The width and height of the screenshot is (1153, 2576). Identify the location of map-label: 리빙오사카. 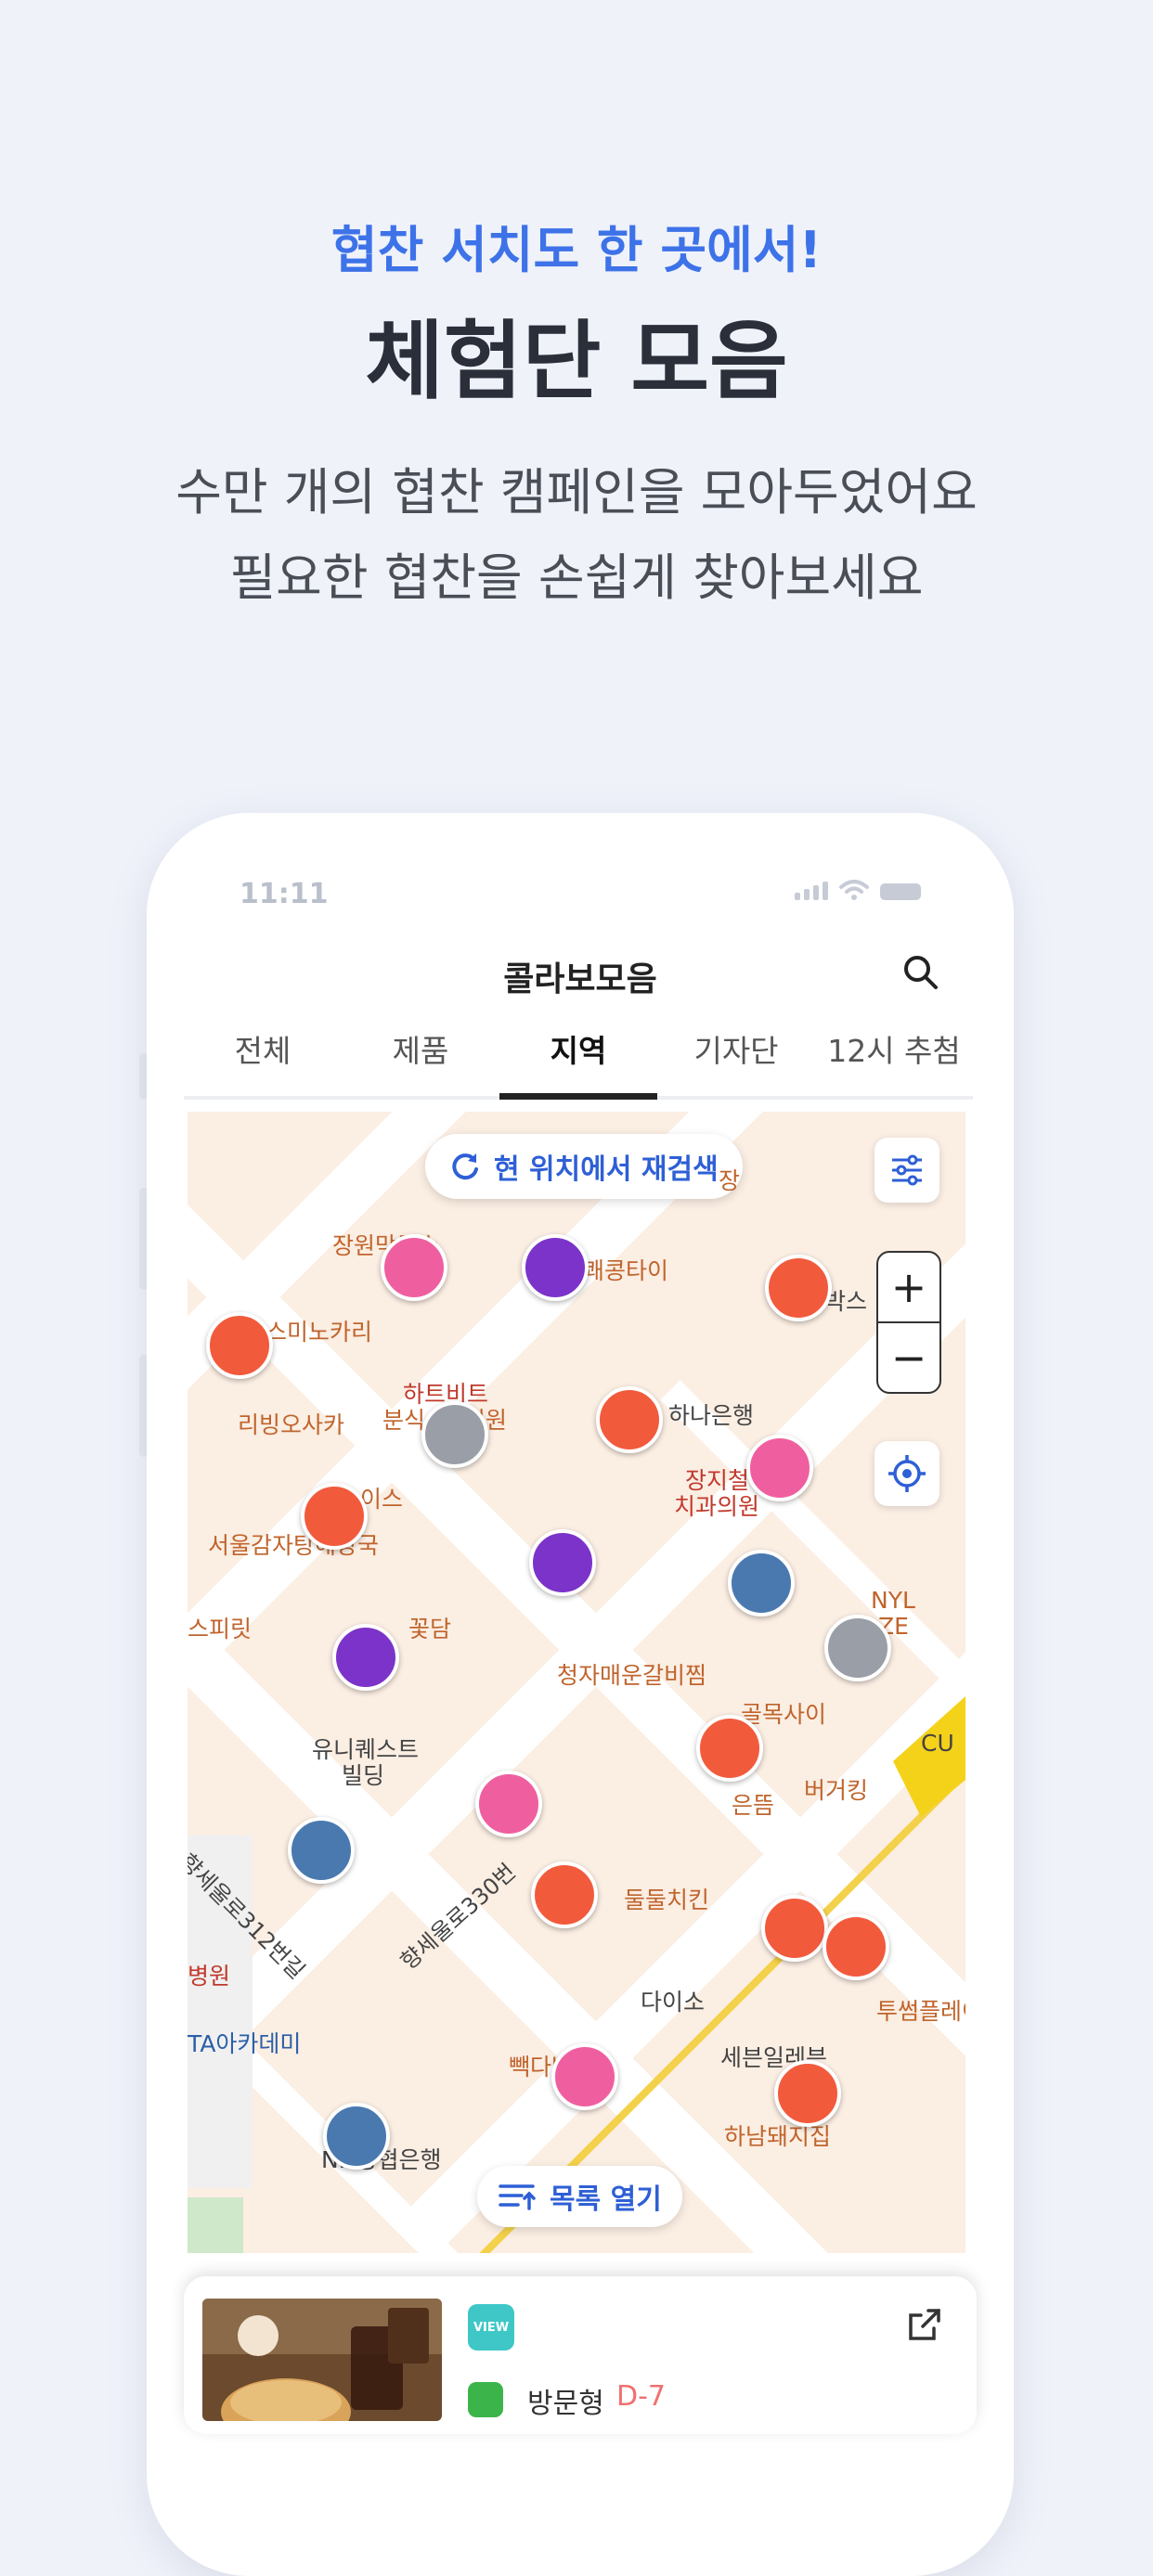
(291, 1425).